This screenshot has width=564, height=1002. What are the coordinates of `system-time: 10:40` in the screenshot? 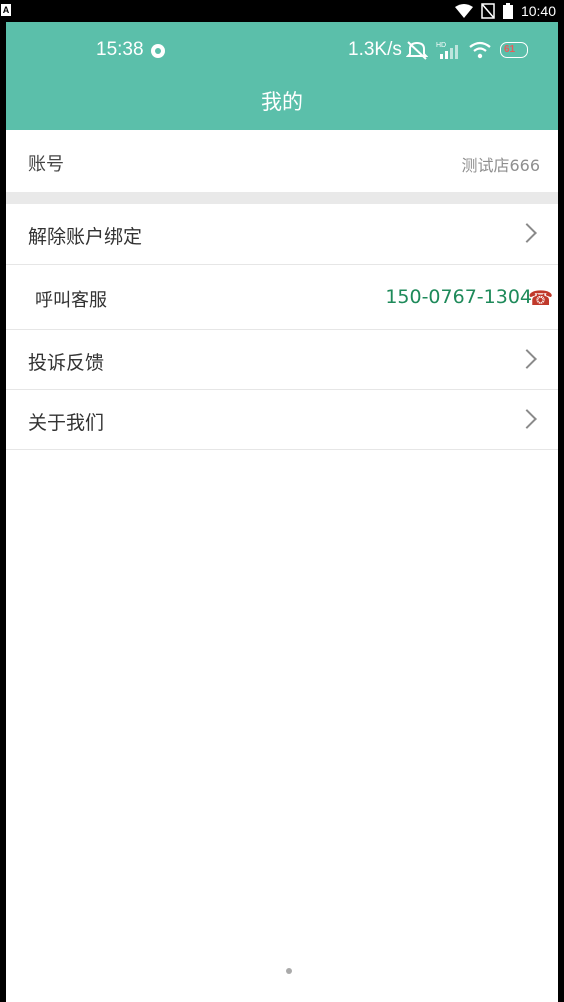 It's located at (538, 11).